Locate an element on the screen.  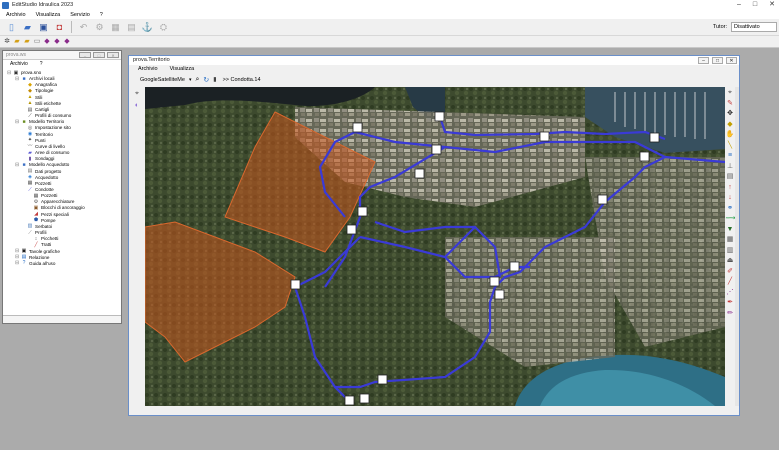
panel-minimize-icon: – is located at coordinates (85, 55).